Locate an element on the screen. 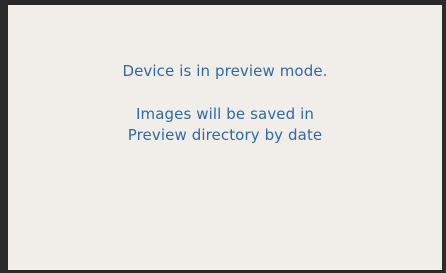  save-info-text-line2: Preview directory by date is located at coordinates (225, 135).